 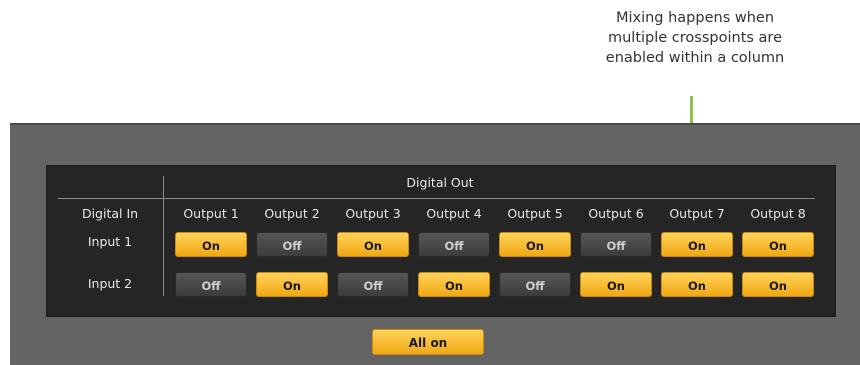 I want to click on digital-in-header: Digital In, so click(x=110, y=213).